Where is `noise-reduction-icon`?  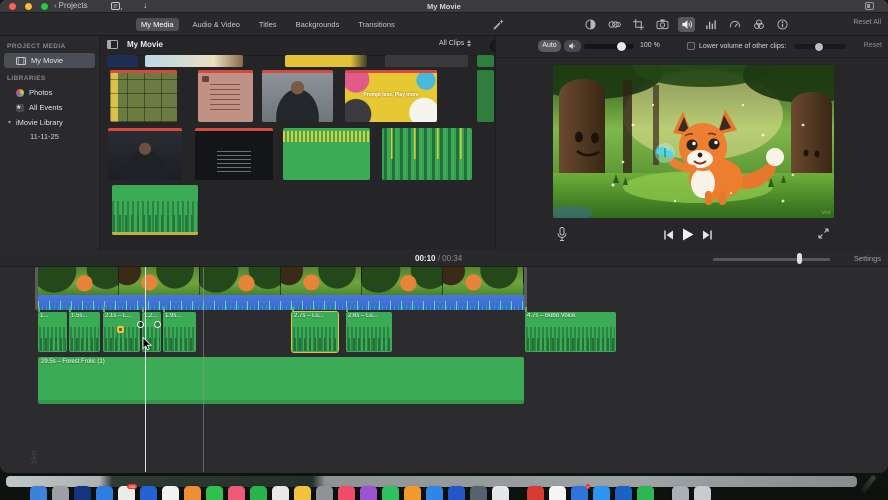
noise-reduction-icon is located at coordinates (710, 24).